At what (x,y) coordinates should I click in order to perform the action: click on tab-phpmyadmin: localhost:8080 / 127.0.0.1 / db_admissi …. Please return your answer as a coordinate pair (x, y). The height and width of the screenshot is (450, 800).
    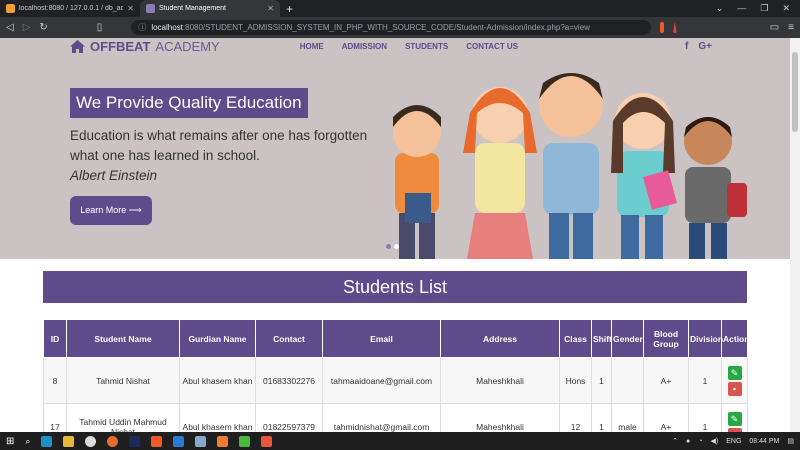
    Looking at the image, I should click on (70, 8).